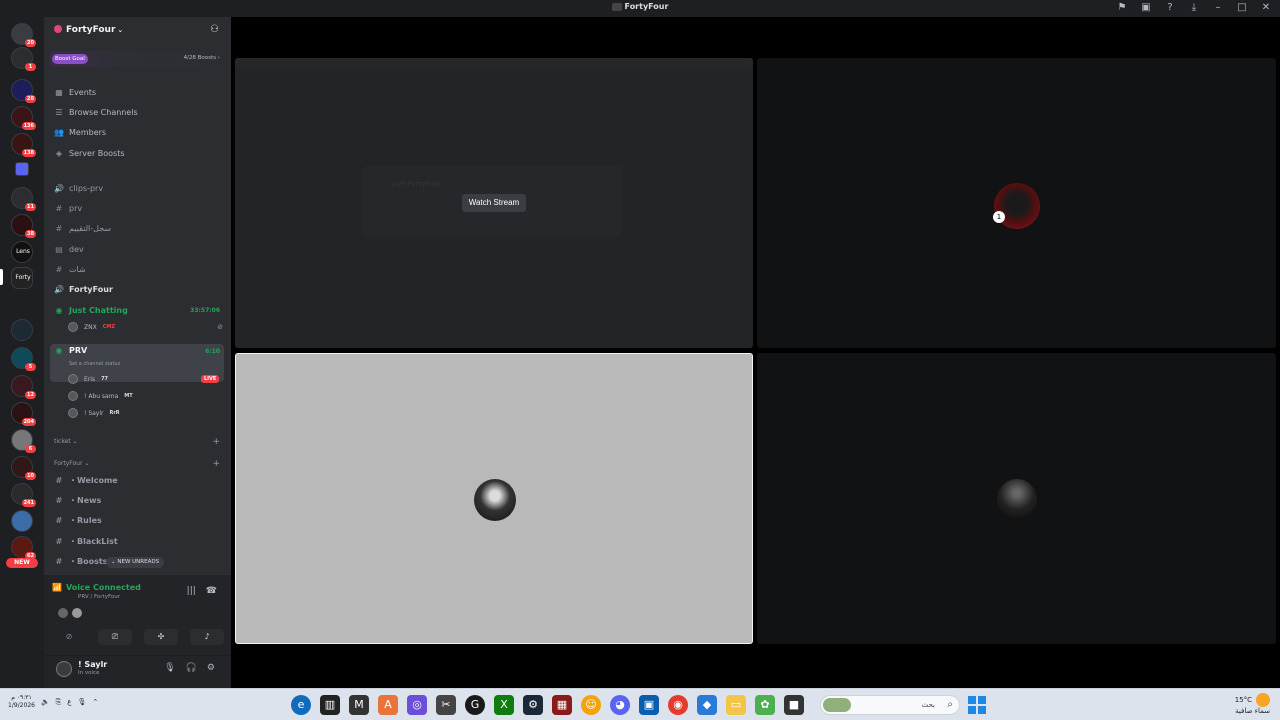  I want to click on app-icon-blue: ◆, so click(707, 705).